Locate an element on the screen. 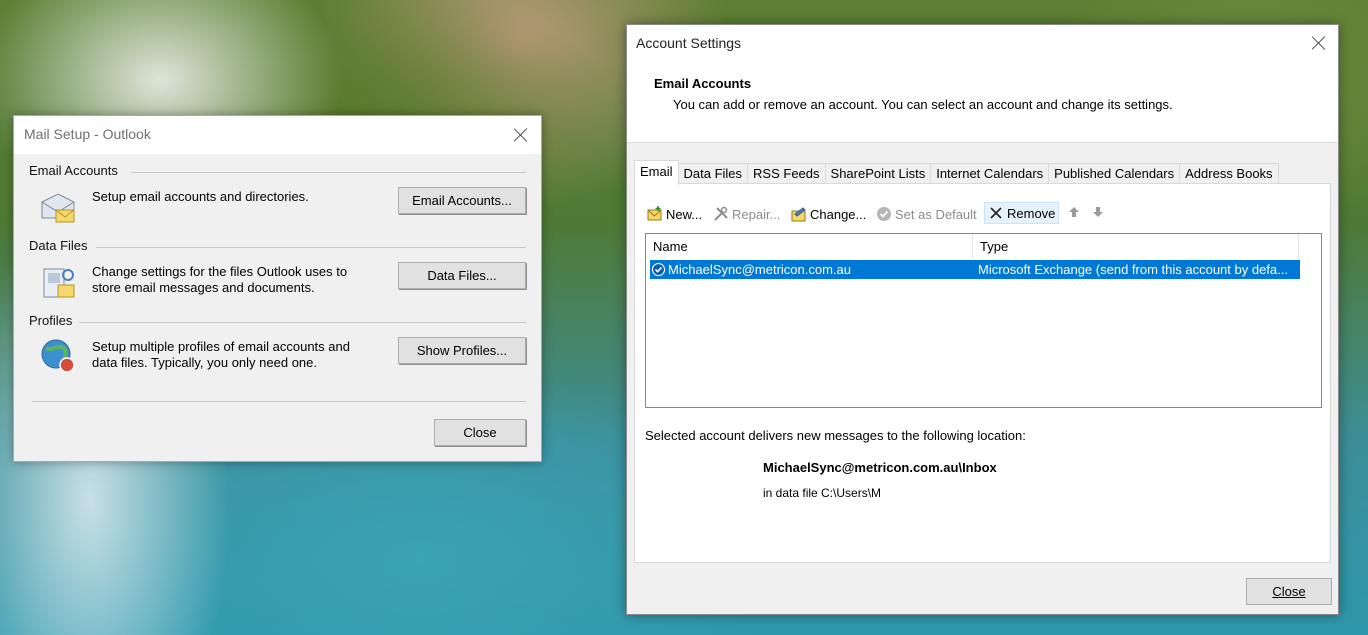  change-settings-icon is located at coordinates (798, 214).